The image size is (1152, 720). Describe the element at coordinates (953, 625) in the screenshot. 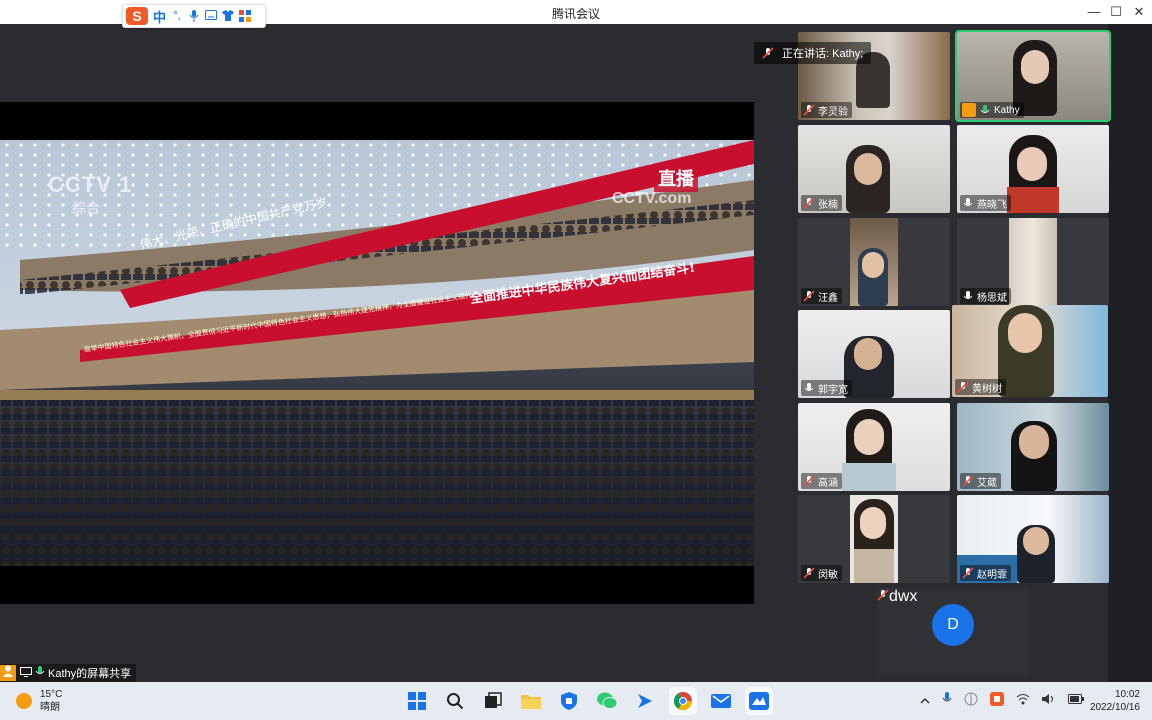

I see `avatar: D` at that location.